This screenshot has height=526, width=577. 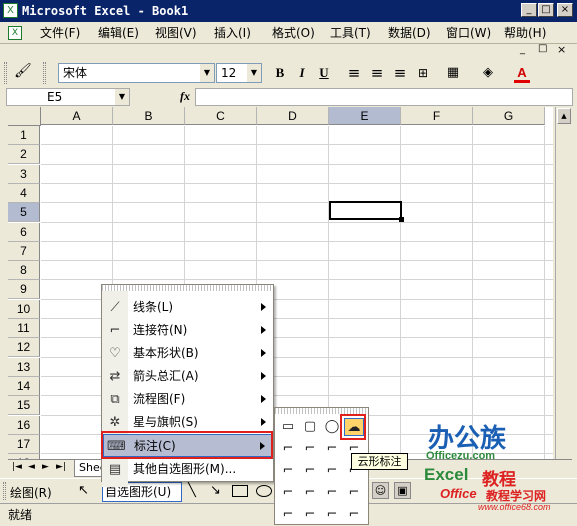 What do you see at coordinates (565, 10) in the screenshot?
I see `close-button: ×` at bounding box center [565, 10].